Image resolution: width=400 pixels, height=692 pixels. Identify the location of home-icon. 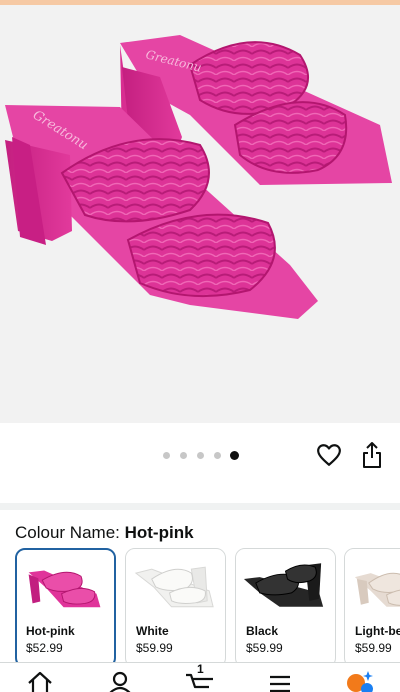
(40, 680).